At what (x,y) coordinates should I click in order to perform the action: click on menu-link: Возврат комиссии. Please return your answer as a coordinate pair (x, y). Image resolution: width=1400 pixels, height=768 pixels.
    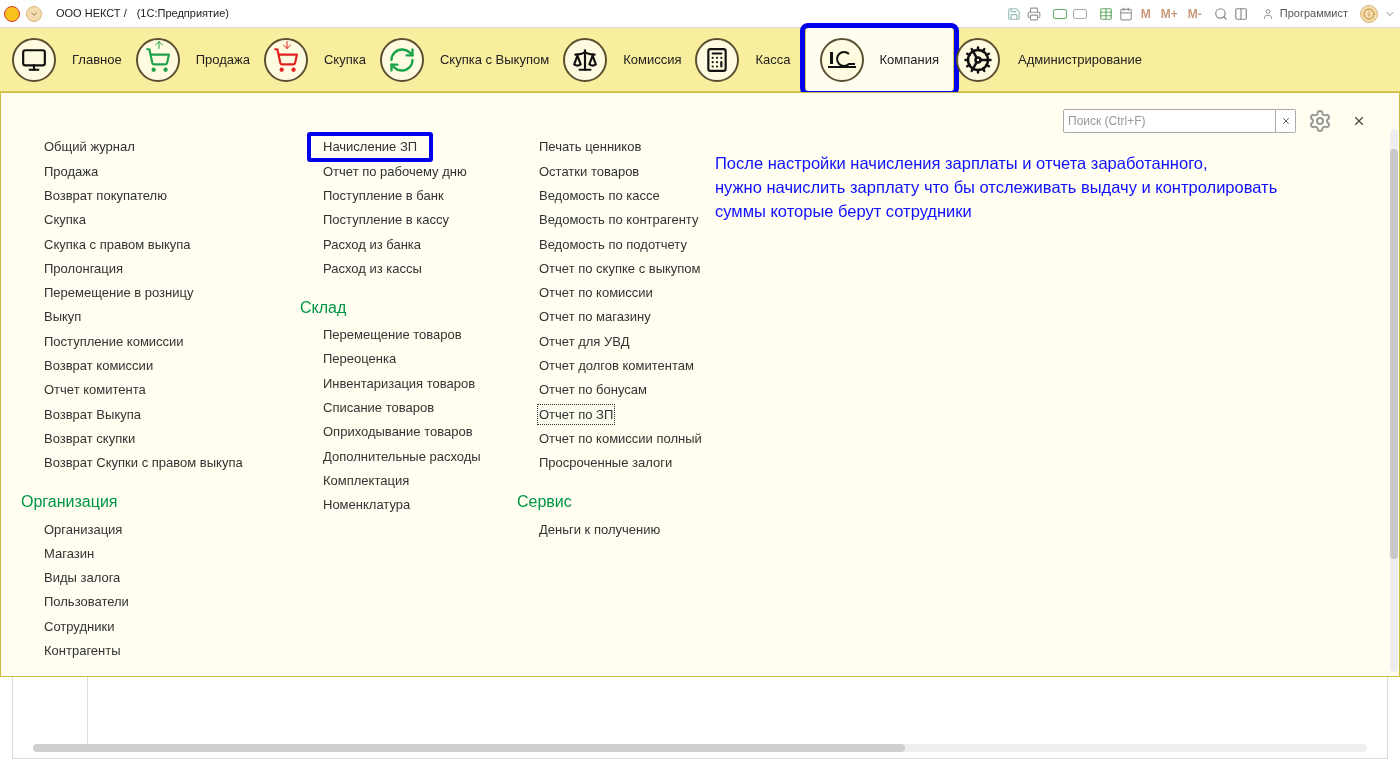
    Looking at the image, I should click on (99, 366).